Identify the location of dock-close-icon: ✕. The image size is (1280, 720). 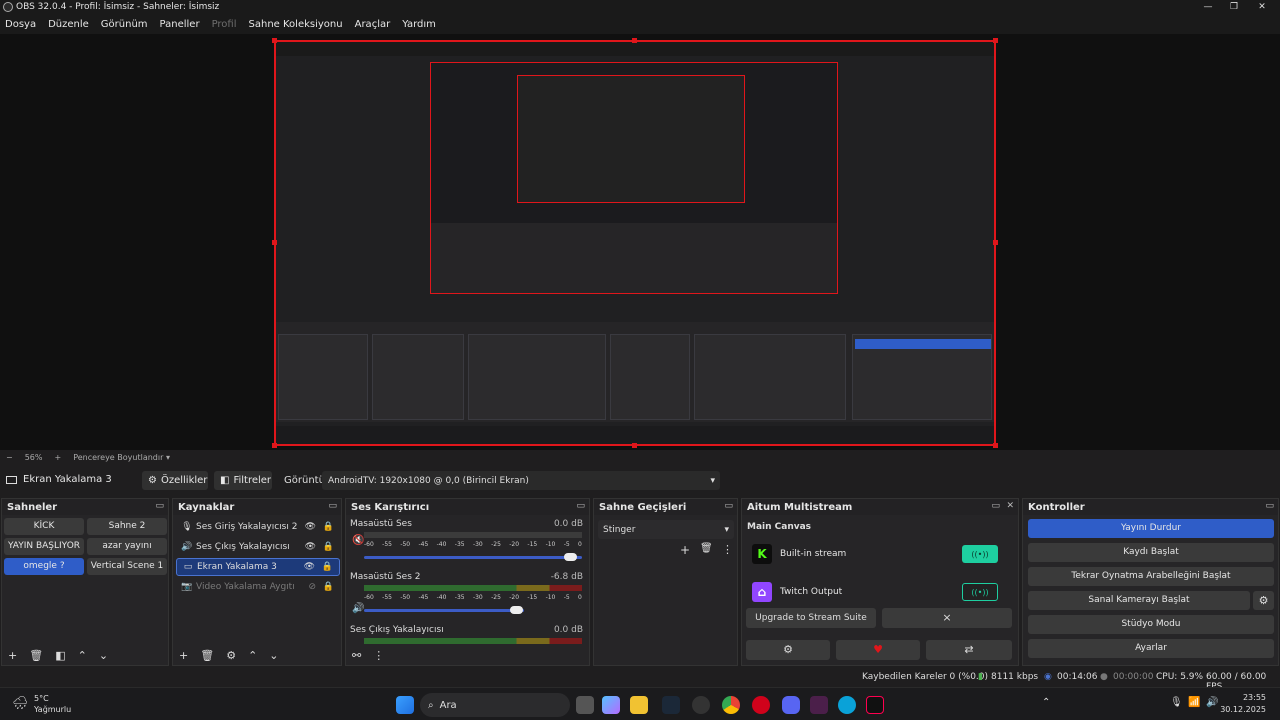
(1010, 506).